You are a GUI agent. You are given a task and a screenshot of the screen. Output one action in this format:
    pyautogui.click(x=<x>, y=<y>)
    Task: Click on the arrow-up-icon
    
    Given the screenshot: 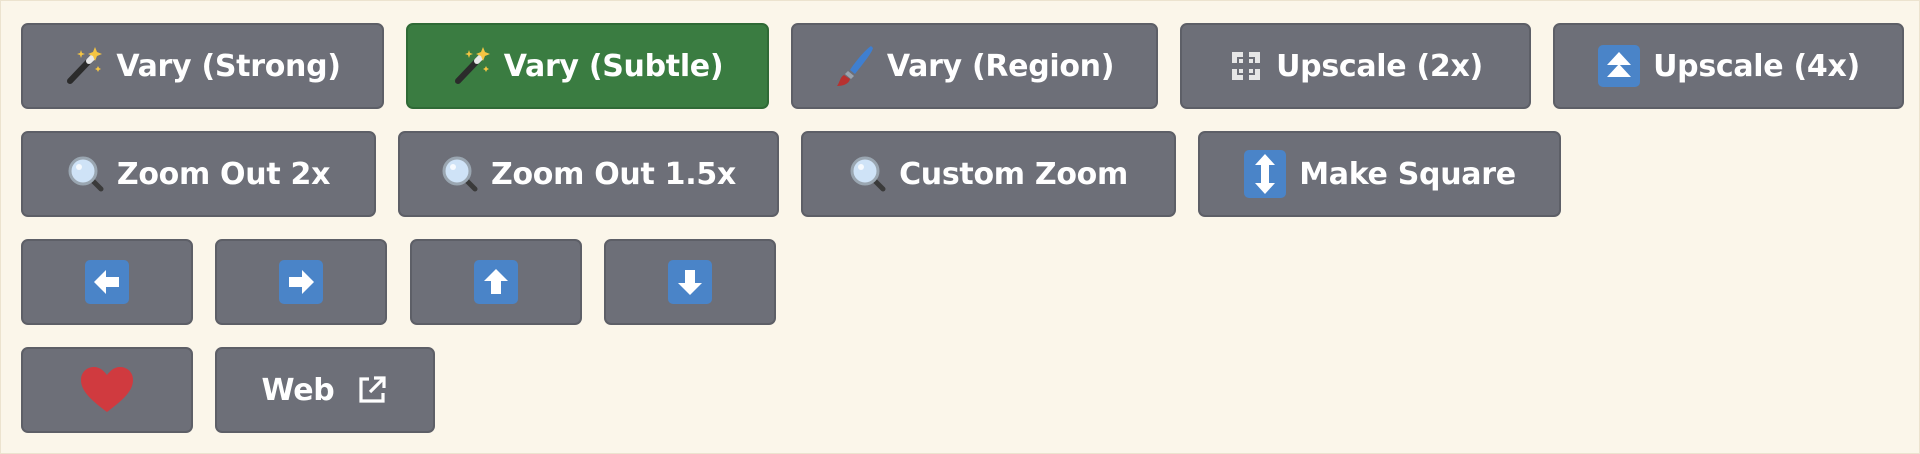 What is the action you would take?
    pyautogui.click(x=496, y=282)
    